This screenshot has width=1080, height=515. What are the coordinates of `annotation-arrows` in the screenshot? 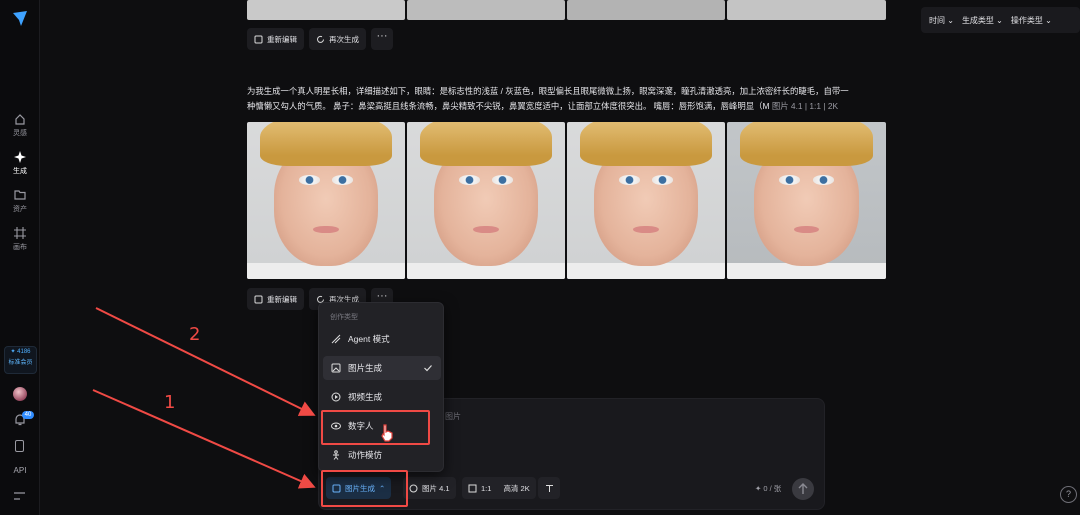 It's located at (204, 398).